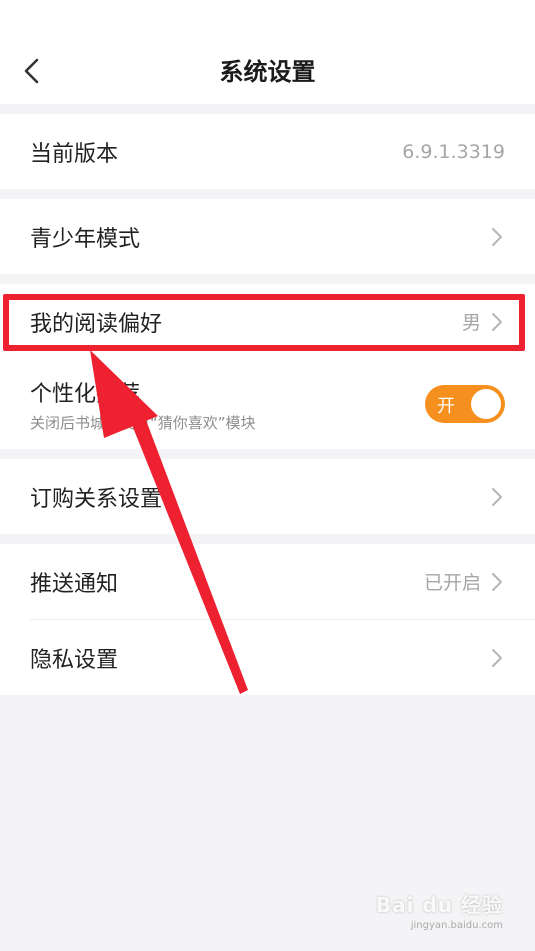 This screenshot has height=951, width=535. What do you see at coordinates (96, 499) in the screenshot?
I see `subscription-label: 订购关系设置` at bounding box center [96, 499].